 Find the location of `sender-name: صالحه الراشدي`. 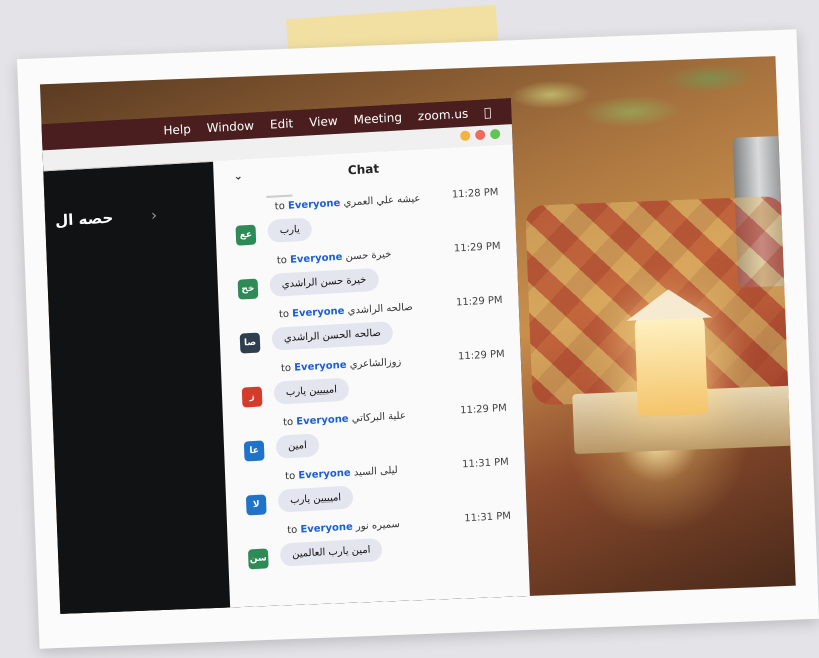

sender-name: صالحه الراشدي is located at coordinates (380, 309).